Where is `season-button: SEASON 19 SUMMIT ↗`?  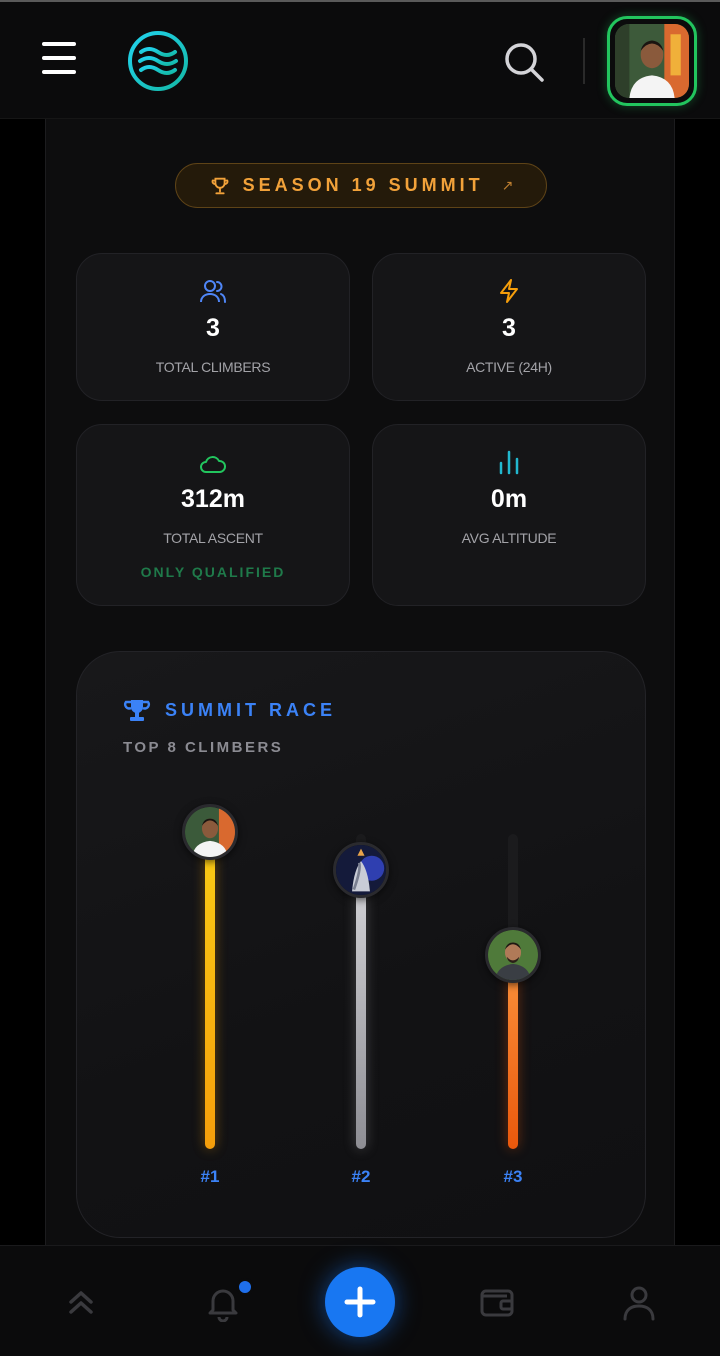
season-button: SEASON 19 SUMMIT ↗ is located at coordinates (361, 185).